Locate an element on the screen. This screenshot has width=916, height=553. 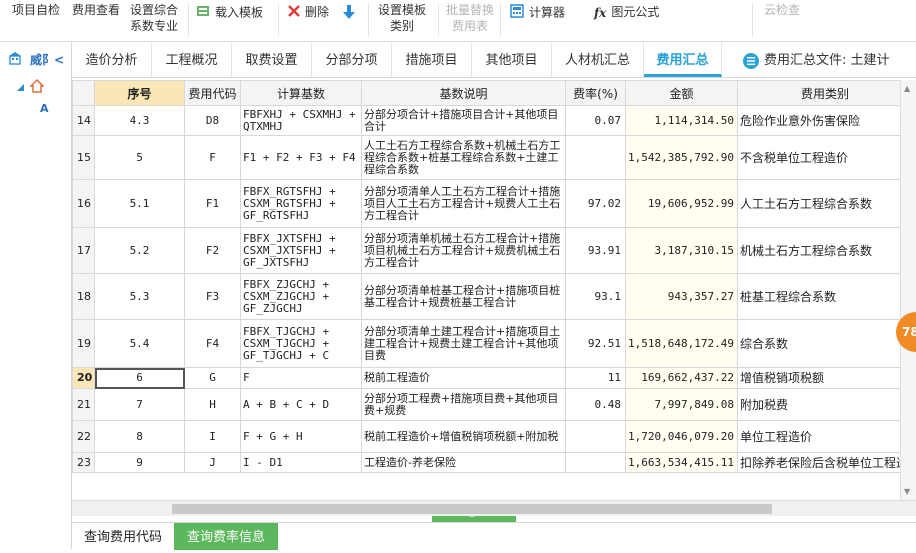
category-cell: 扣除养老保险后含税单位工程造 is located at coordinates (825, 462).